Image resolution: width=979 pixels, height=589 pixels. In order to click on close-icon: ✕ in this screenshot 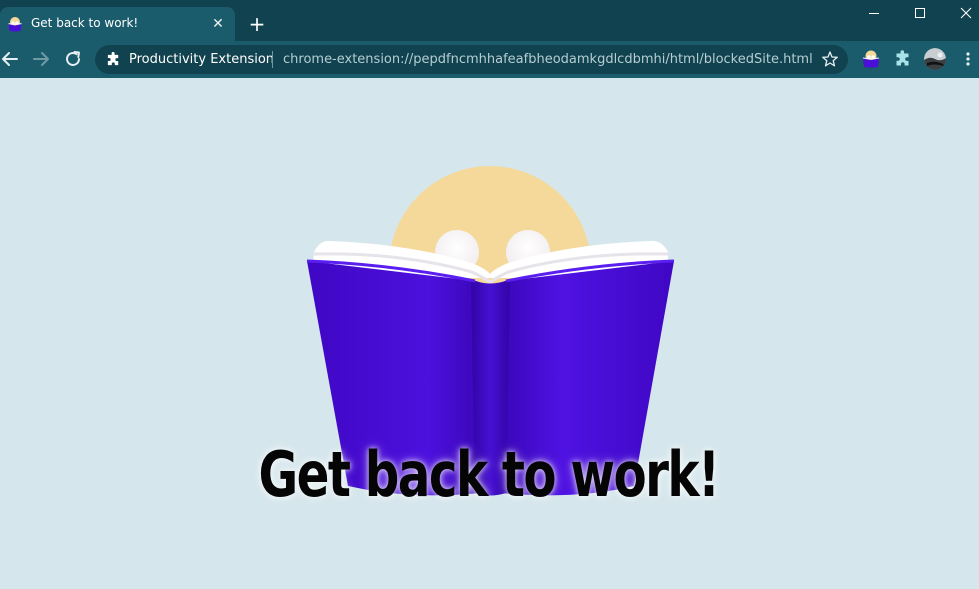, I will do `click(218, 24)`.